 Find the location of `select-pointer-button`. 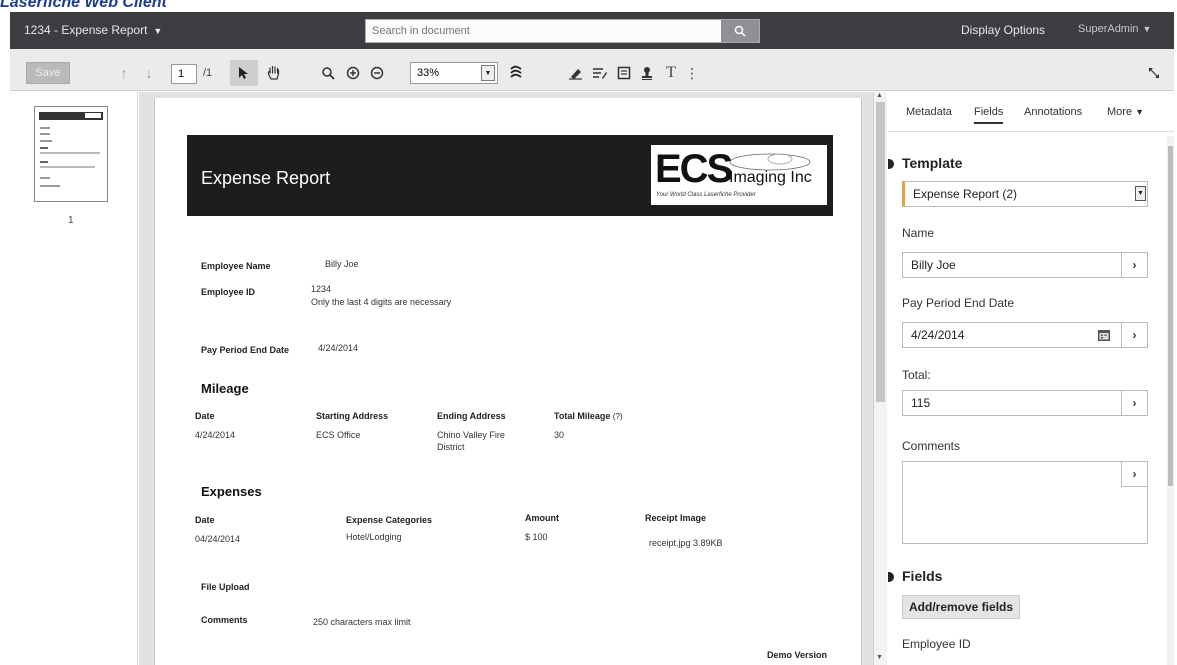

select-pointer-button is located at coordinates (244, 73).